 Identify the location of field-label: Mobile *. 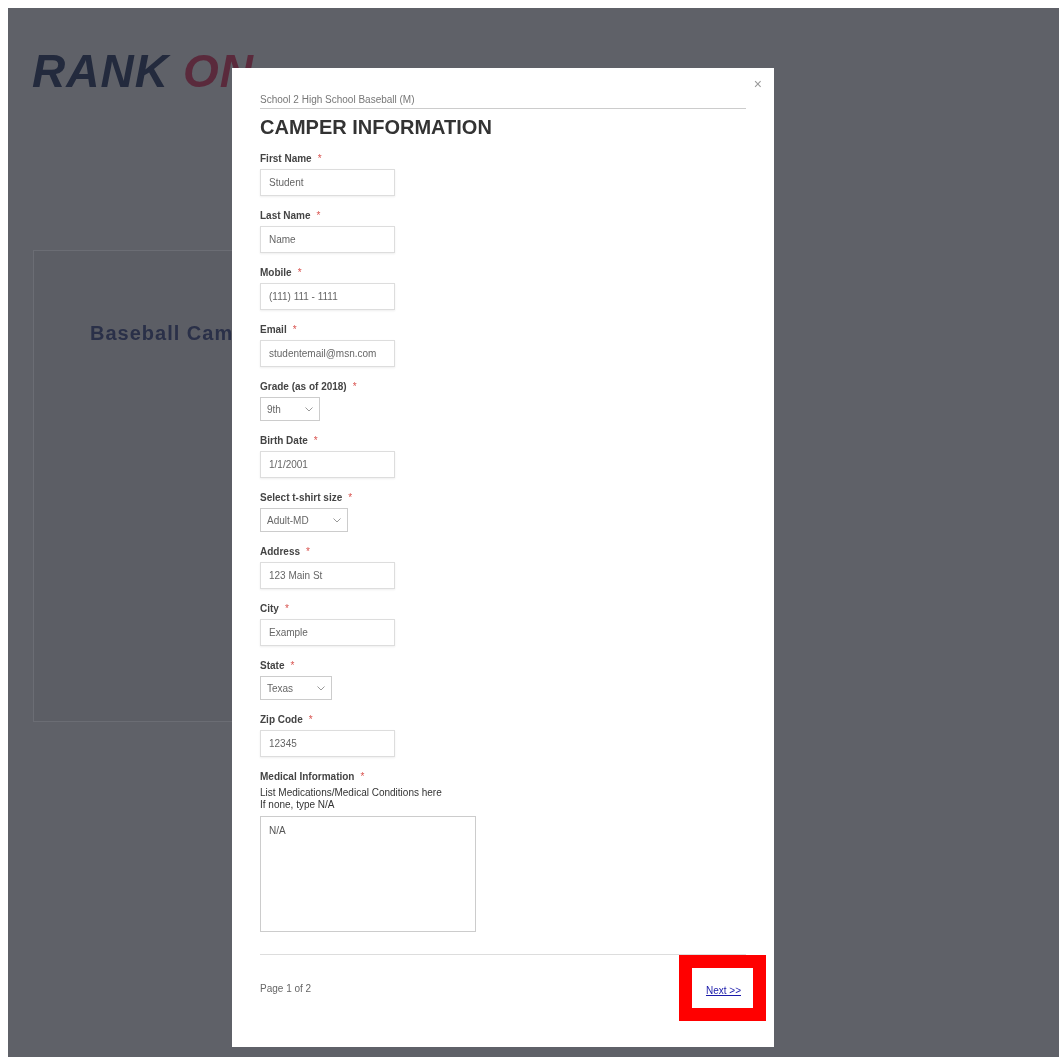
(281, 272).